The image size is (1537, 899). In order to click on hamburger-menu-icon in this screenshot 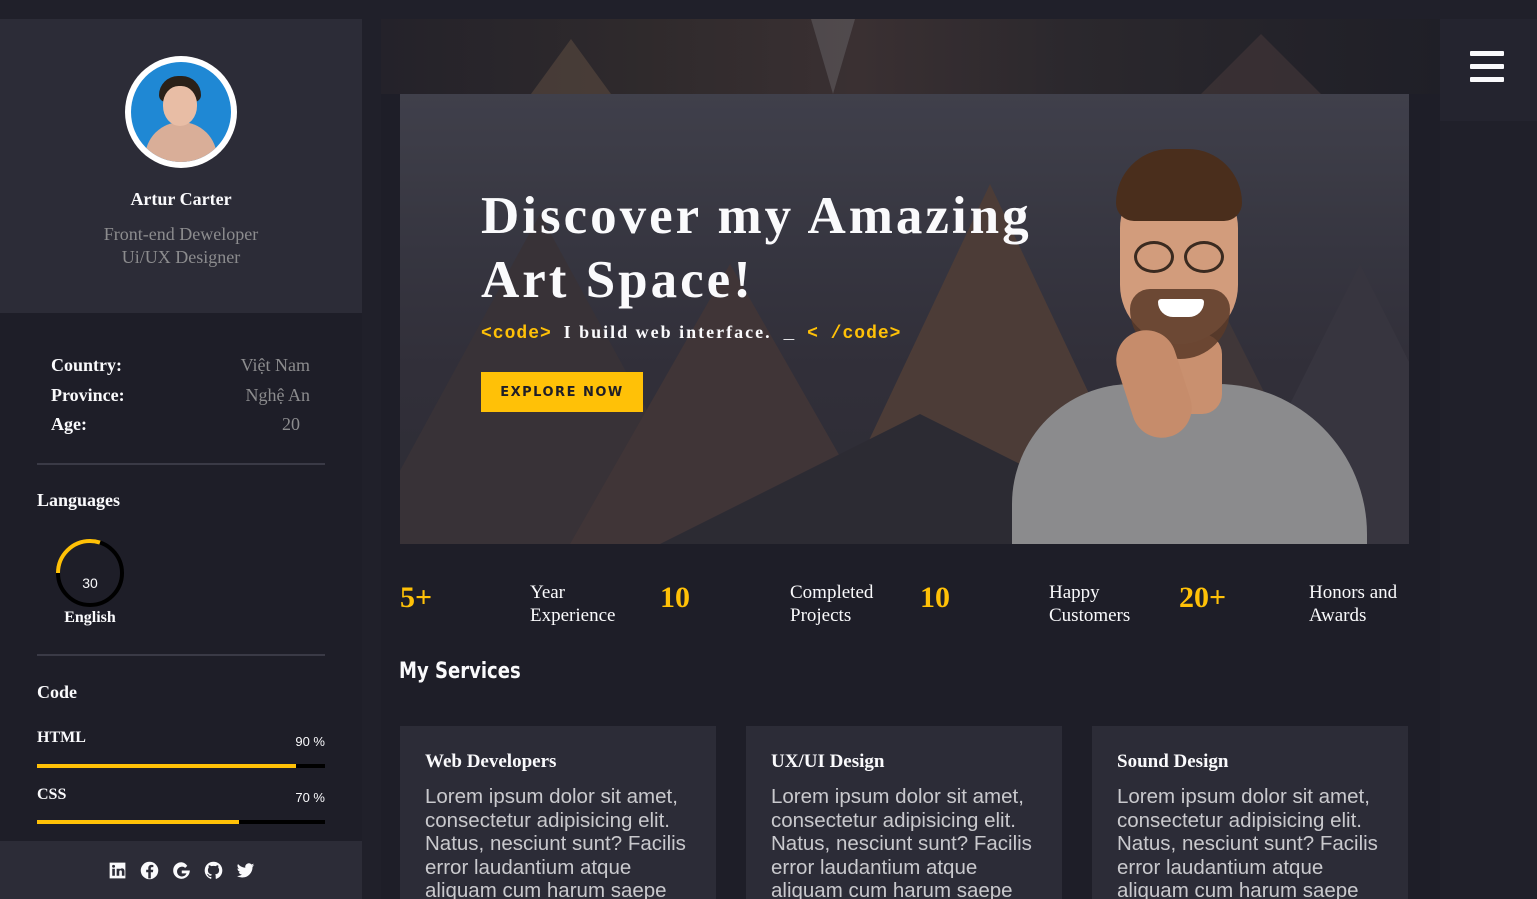, I will do `click(1487, 67)`.